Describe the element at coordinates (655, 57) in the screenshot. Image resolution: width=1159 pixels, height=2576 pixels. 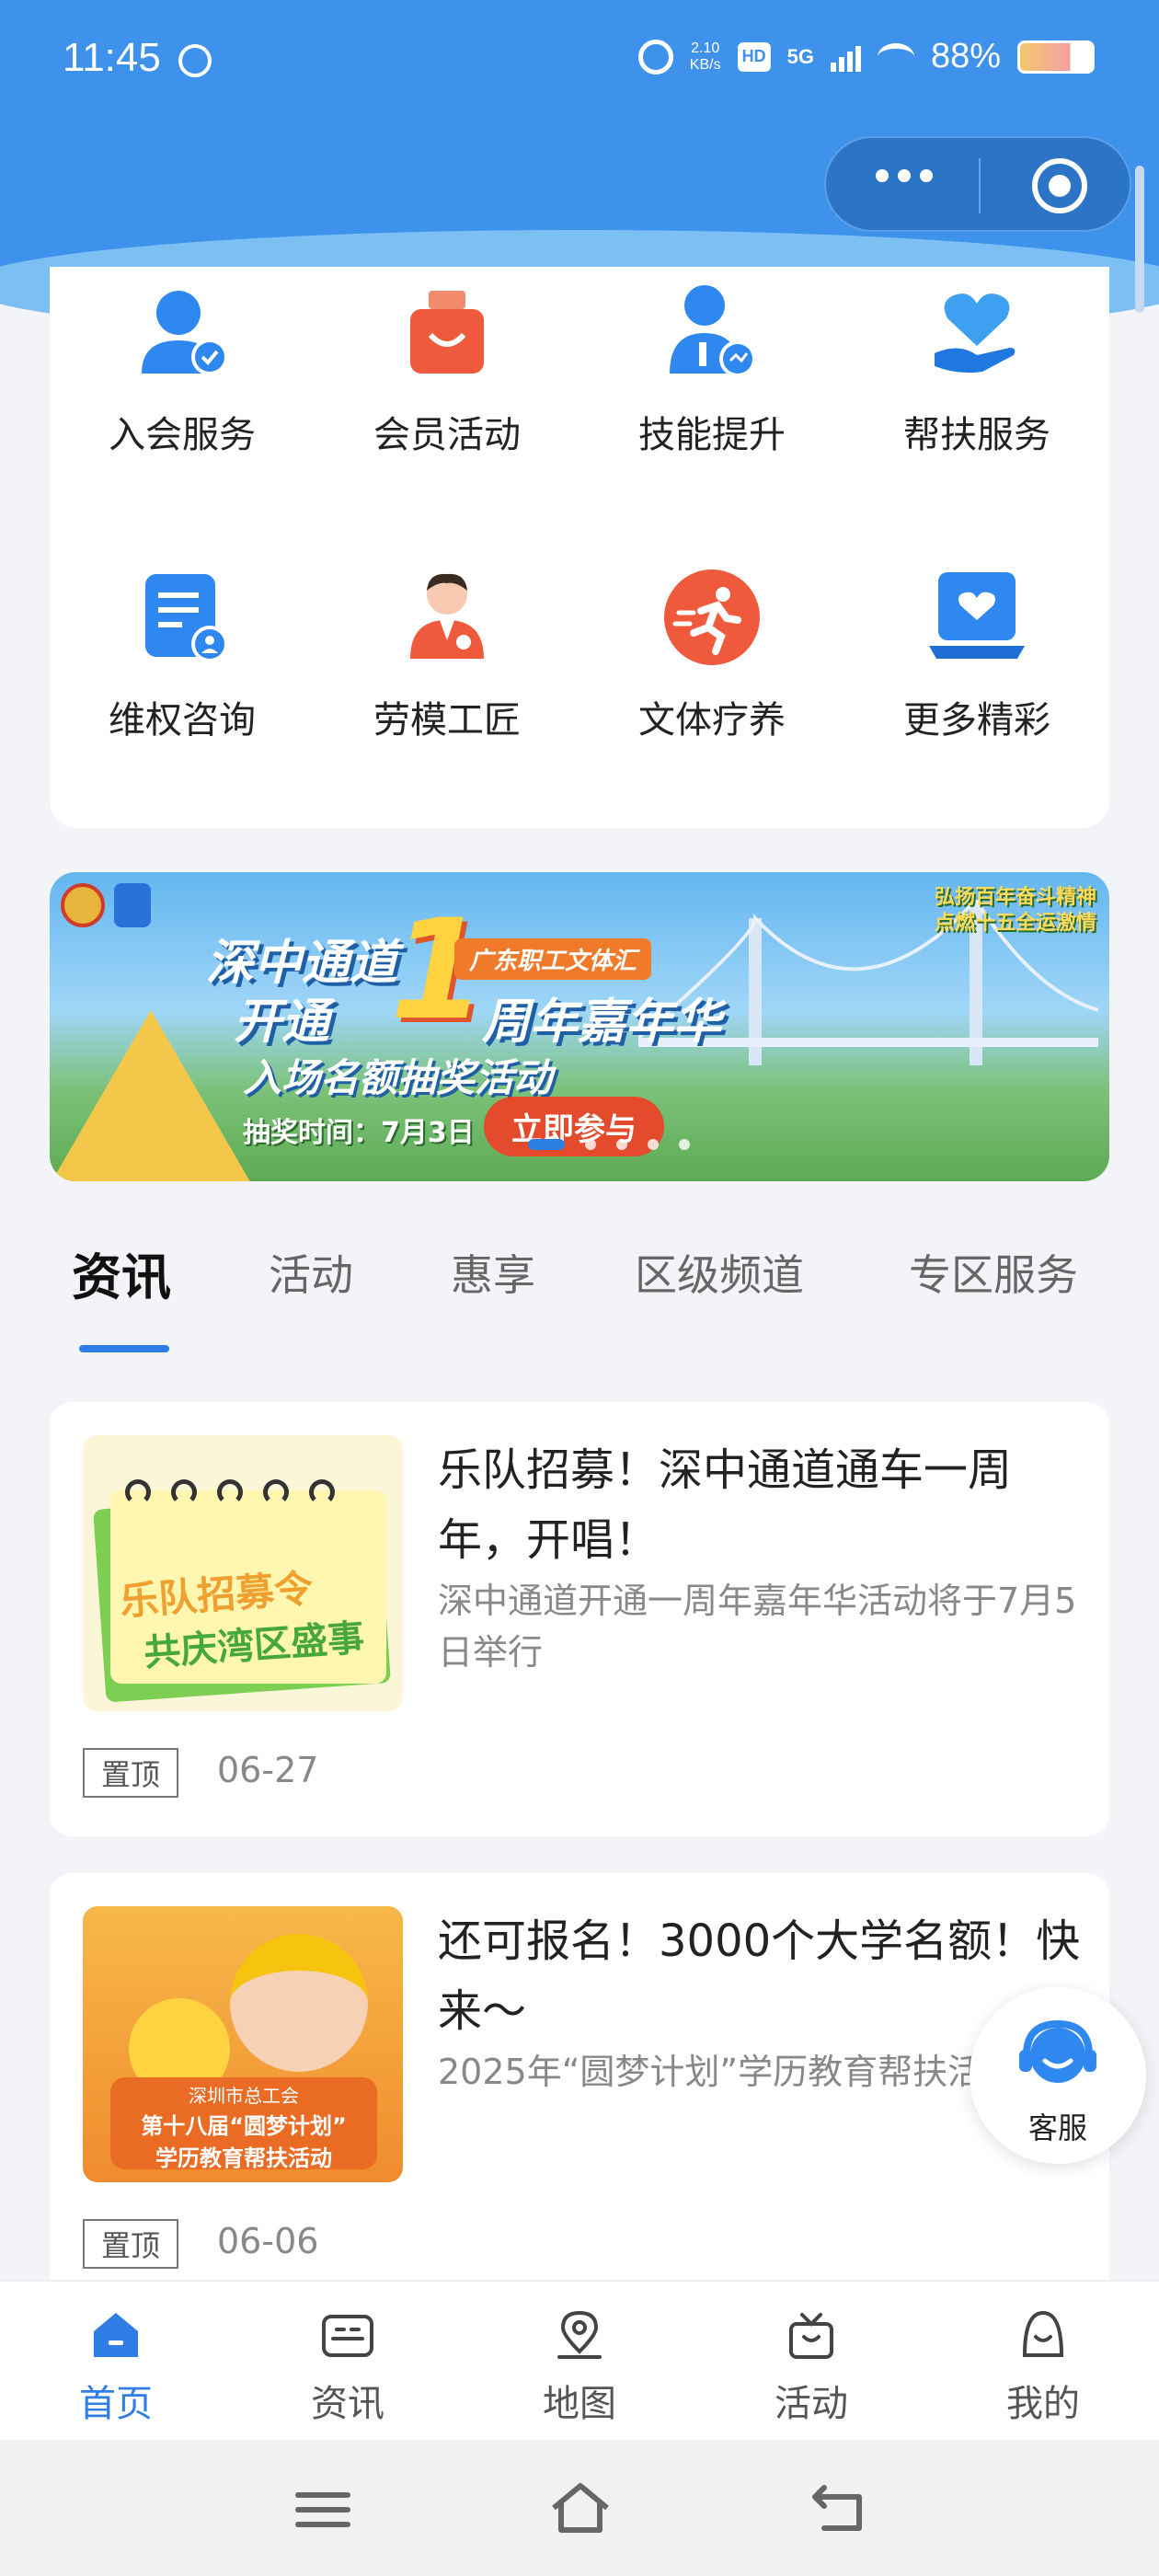
I see `alarm-icon` at that location.